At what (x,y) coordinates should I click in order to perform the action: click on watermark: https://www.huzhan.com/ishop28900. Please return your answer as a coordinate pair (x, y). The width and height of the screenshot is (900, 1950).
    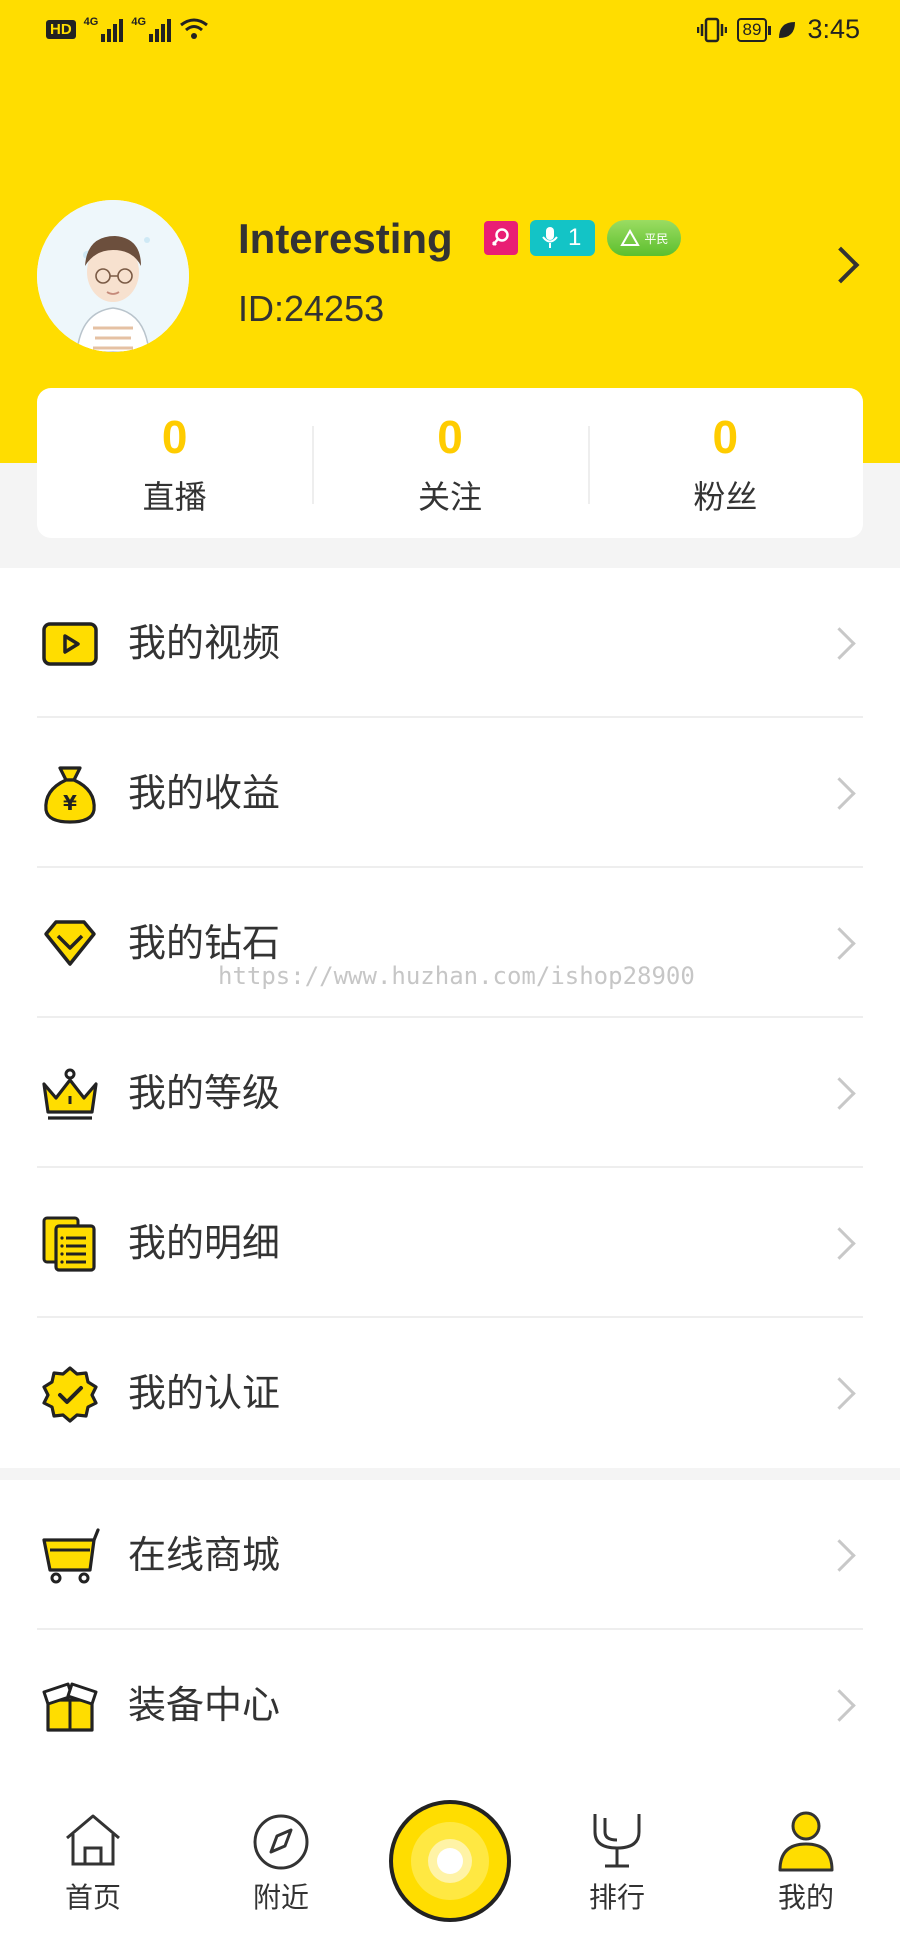
    Looking at the image, I should click on (456, 976).